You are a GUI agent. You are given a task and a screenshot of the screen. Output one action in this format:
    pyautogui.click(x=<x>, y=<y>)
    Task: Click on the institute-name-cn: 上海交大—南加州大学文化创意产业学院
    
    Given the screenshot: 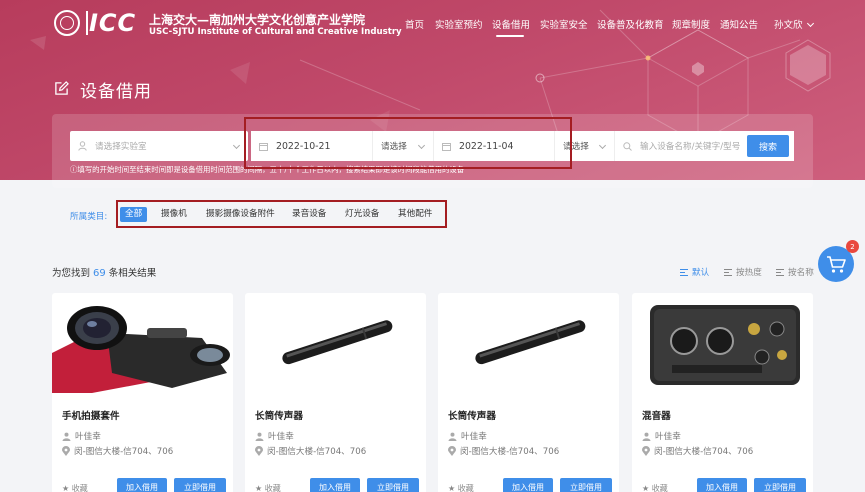 What is the action you would take?
    pyautogui.click(x=257, y=20)
    